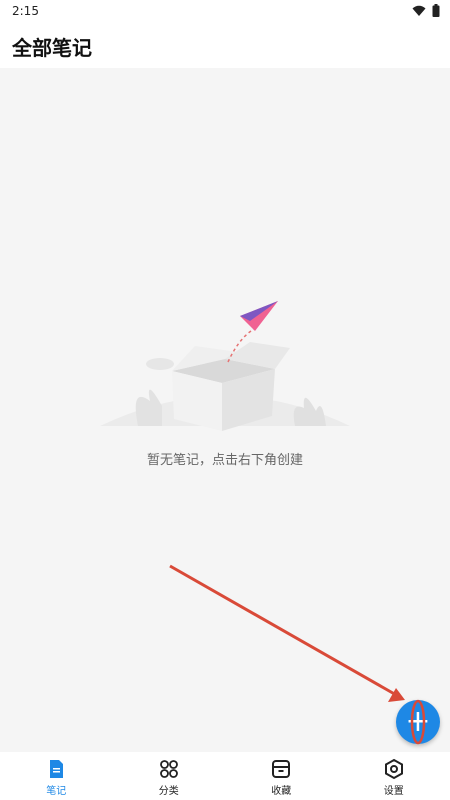 The image size is (450, 800). Describe the element at coordinates (225, 366) in the screenshot. I see `empty-box-illustration` at that location.